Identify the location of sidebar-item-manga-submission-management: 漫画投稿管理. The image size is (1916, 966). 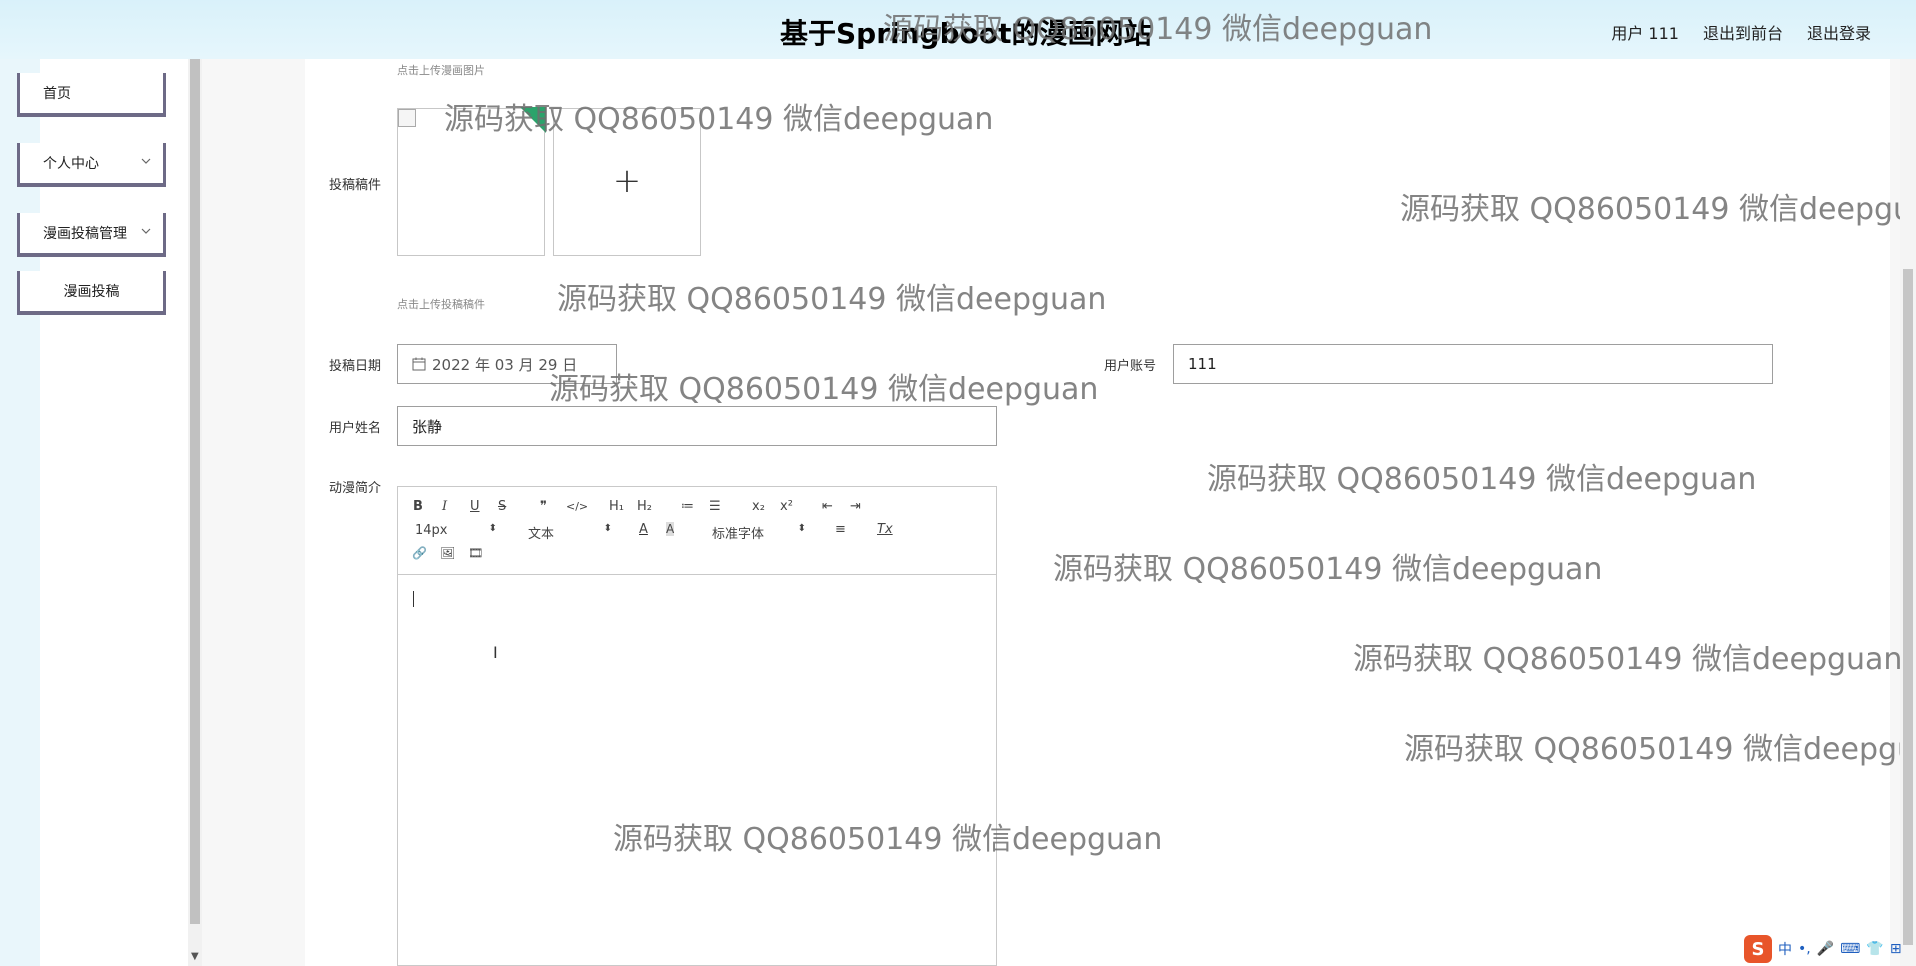
(91, 235).